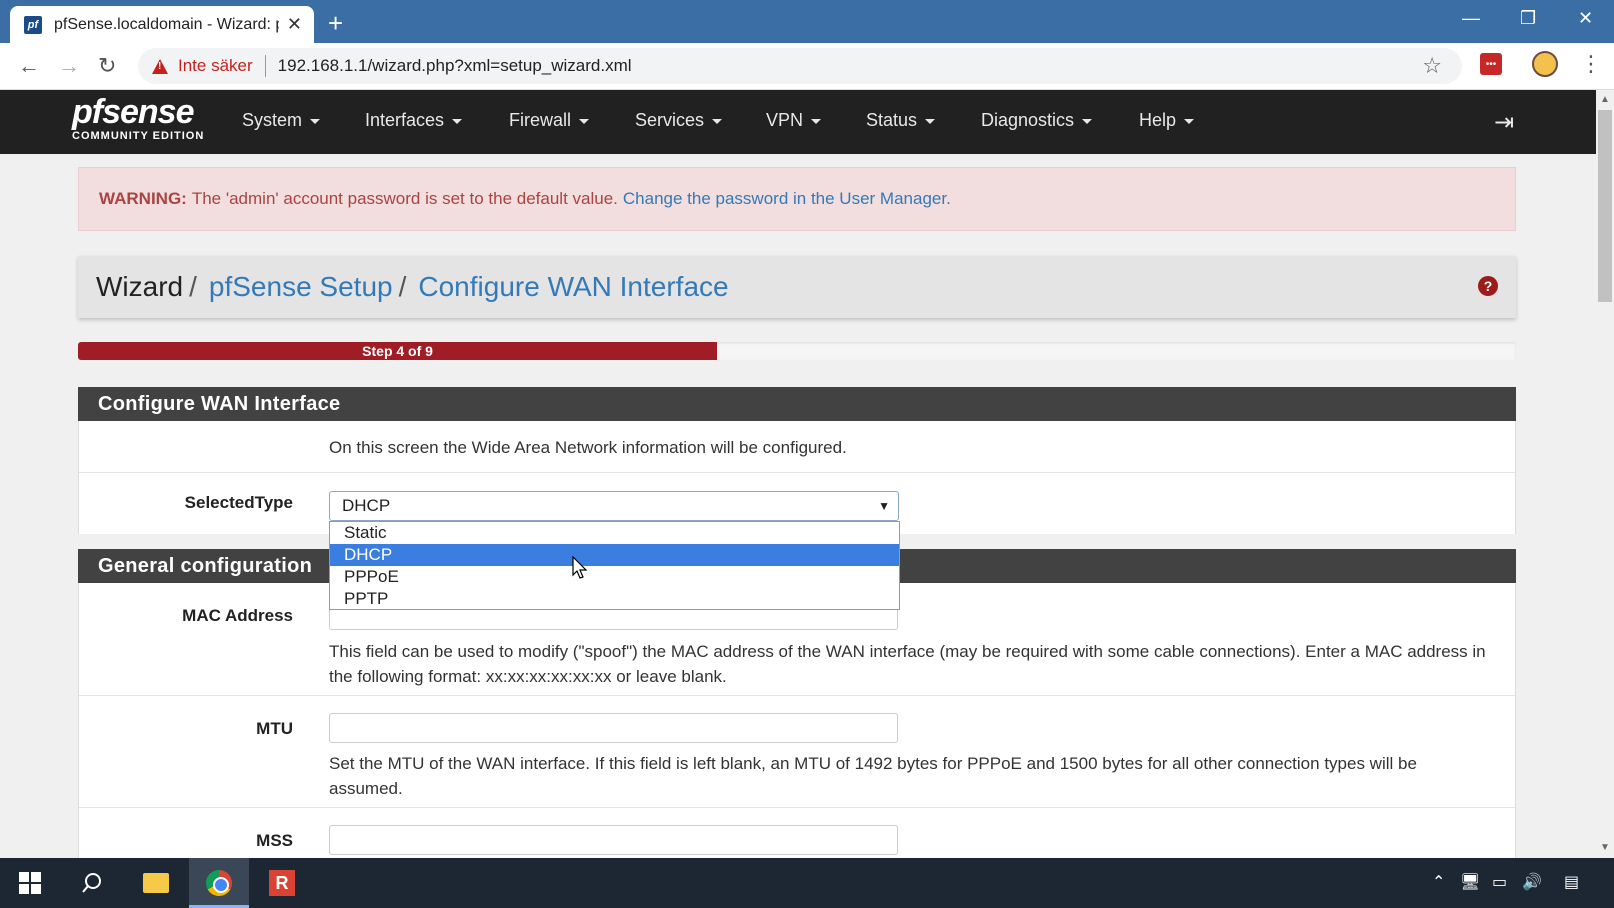 This screenshot has width=1614, height=908. Describe the element at coordinates (274, 728) in the screenshot. I see `mtu-label: MTU` at that location.